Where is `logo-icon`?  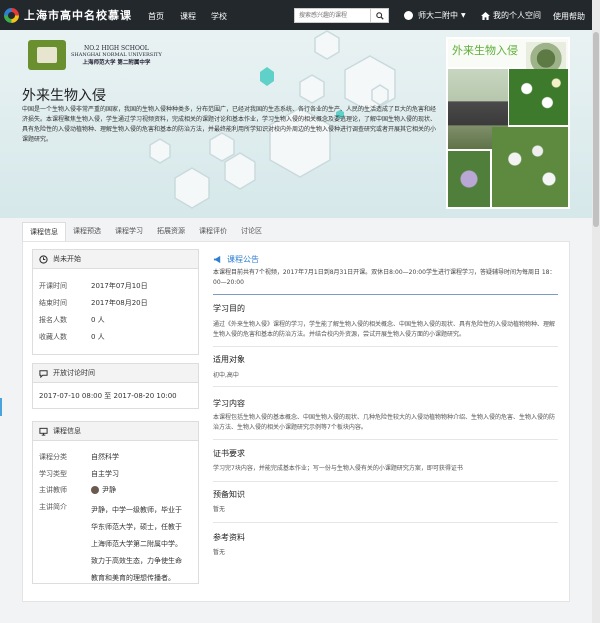 logo-icon is located at coordinates (11, 15).